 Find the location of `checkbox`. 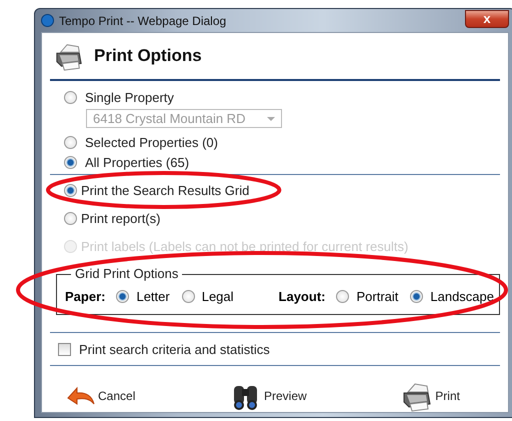

checkbox is located at coordinates (64, 349).